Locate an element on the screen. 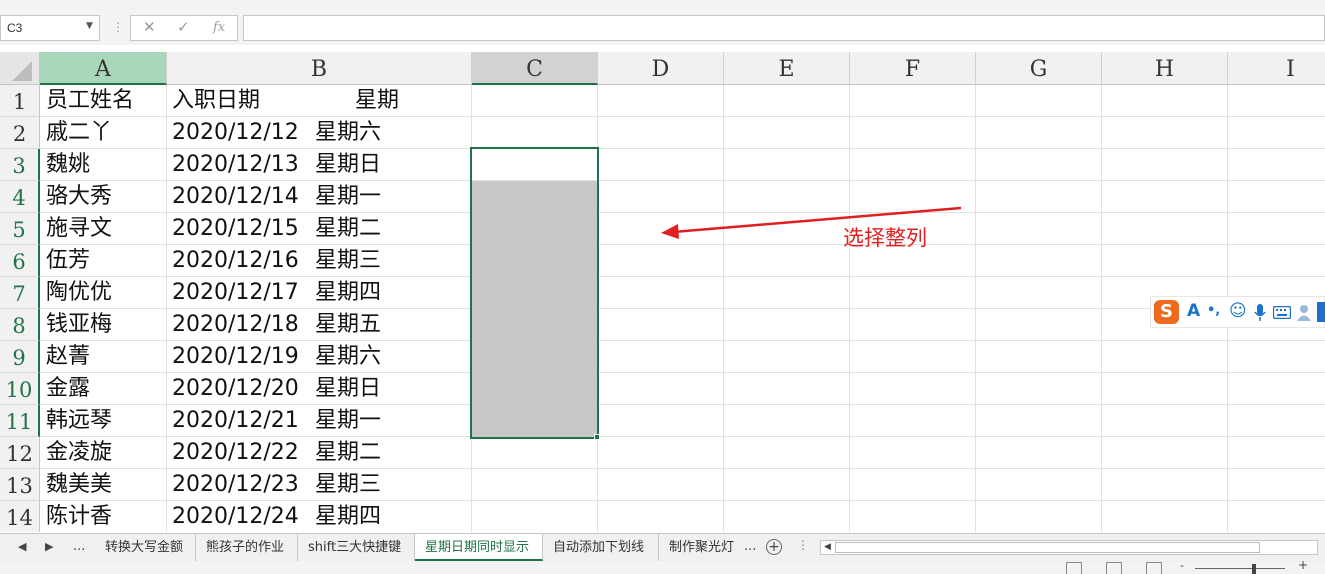 The width and height of the screenshot is (1325, 574). ime-toolbar: S A •, ☺ is located at coordinates (1237, 312).